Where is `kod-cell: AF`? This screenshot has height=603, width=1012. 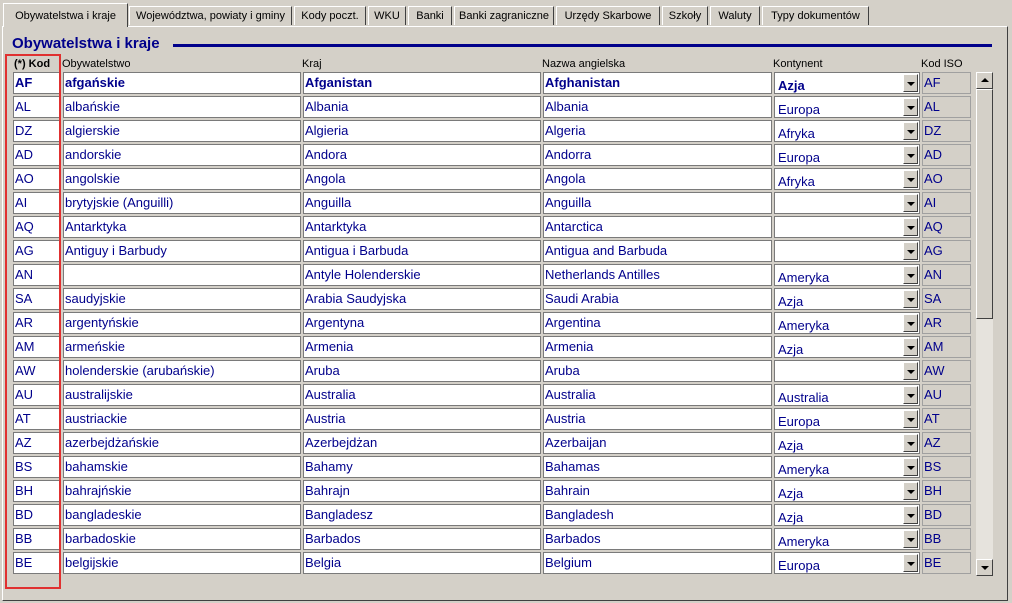 kod-cell: AF is located at coordinates (37, 83).